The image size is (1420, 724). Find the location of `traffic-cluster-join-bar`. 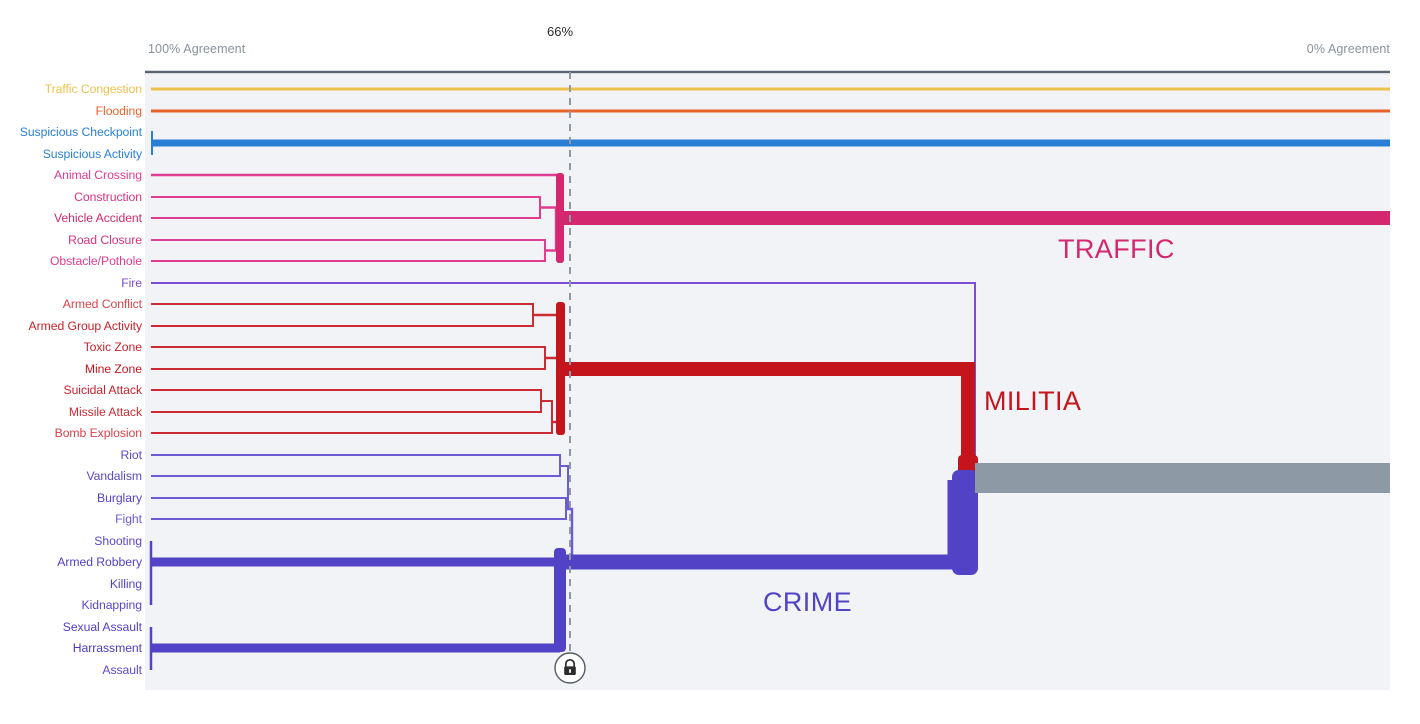

traffic-cluster-join-bar is located at coordinates (560, 218).